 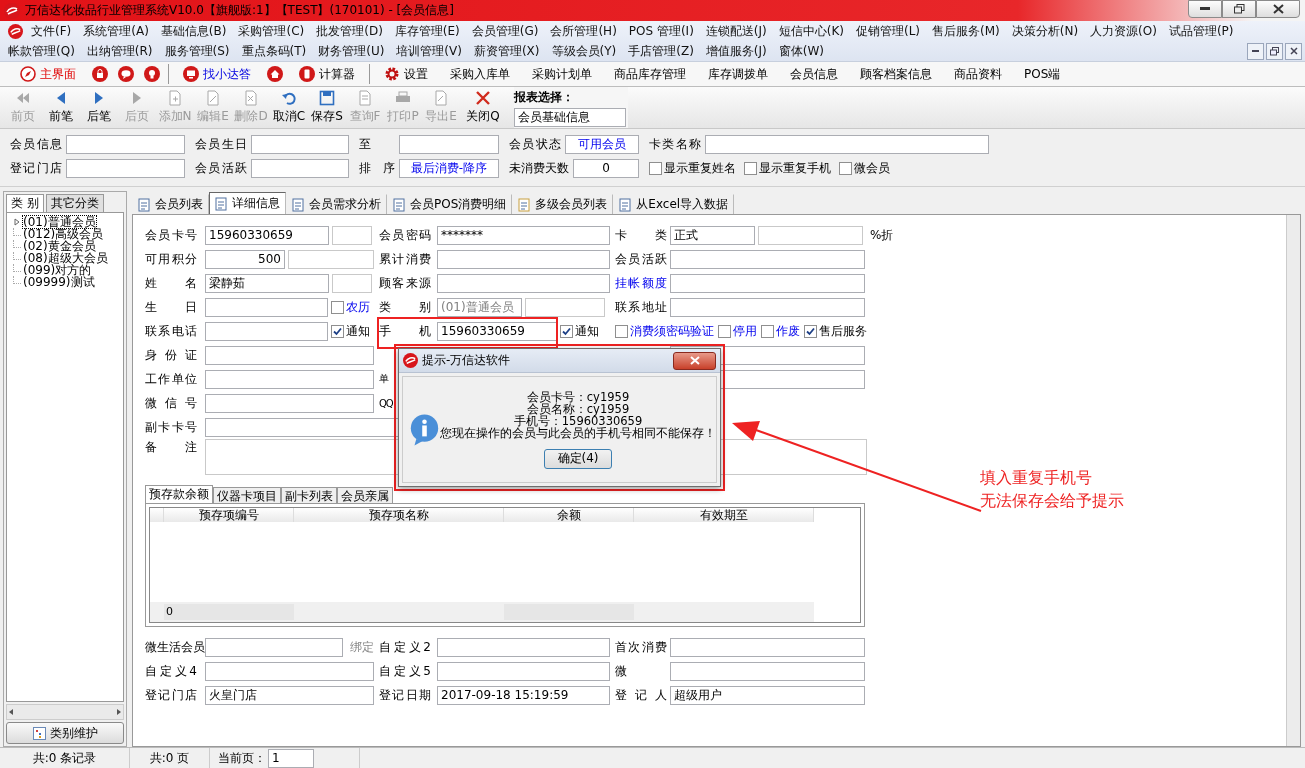 What do you see at coordinates (242, 758) in the screenshot?
I see `page-label: 当前页：` at bounding box center [242, 758].